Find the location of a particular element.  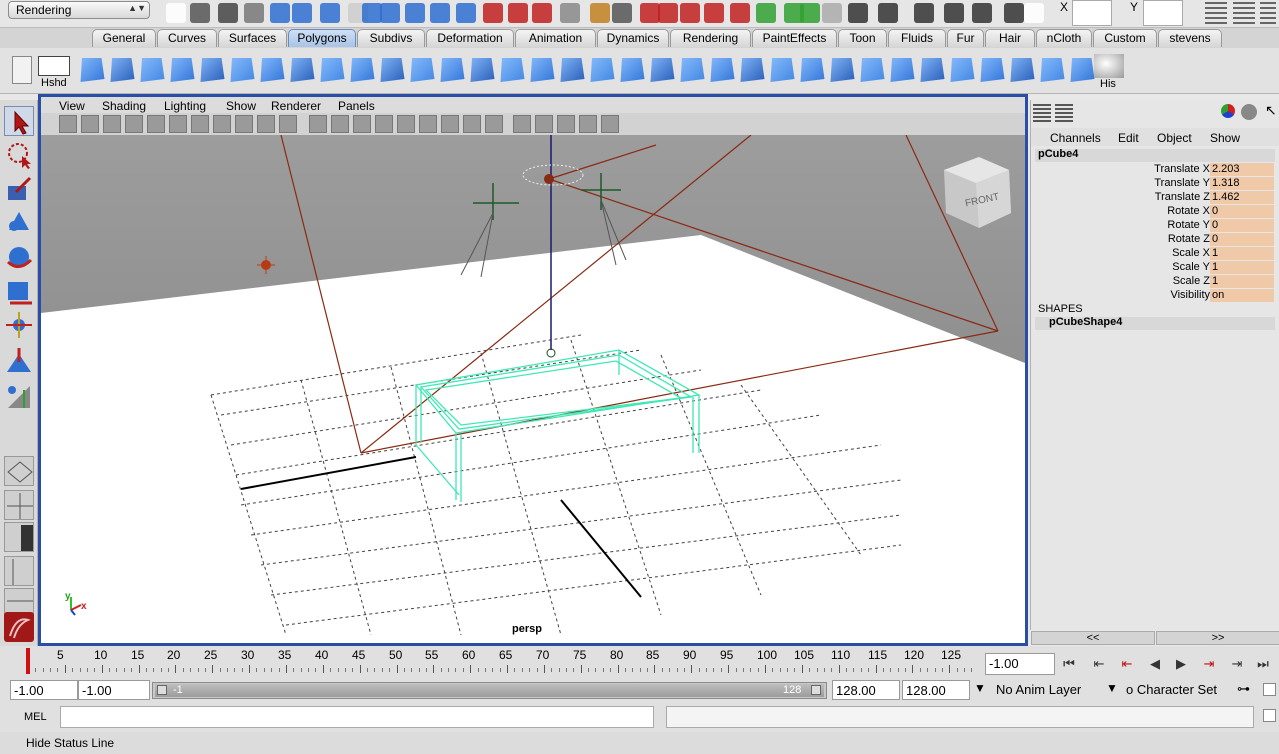

range-start-grip-icon is located at coordinates (162, 690).